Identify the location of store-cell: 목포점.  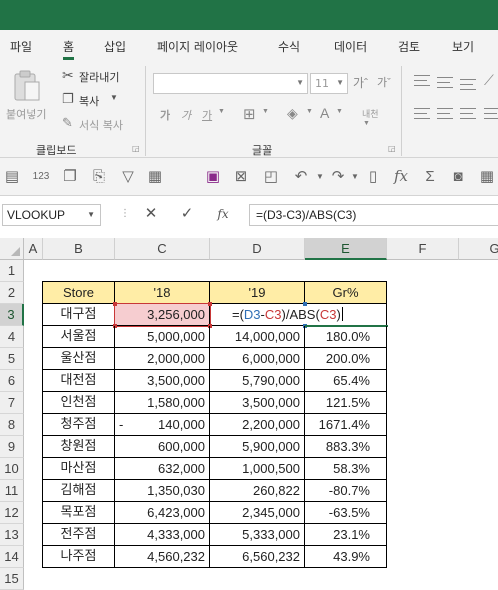
(79, 513).